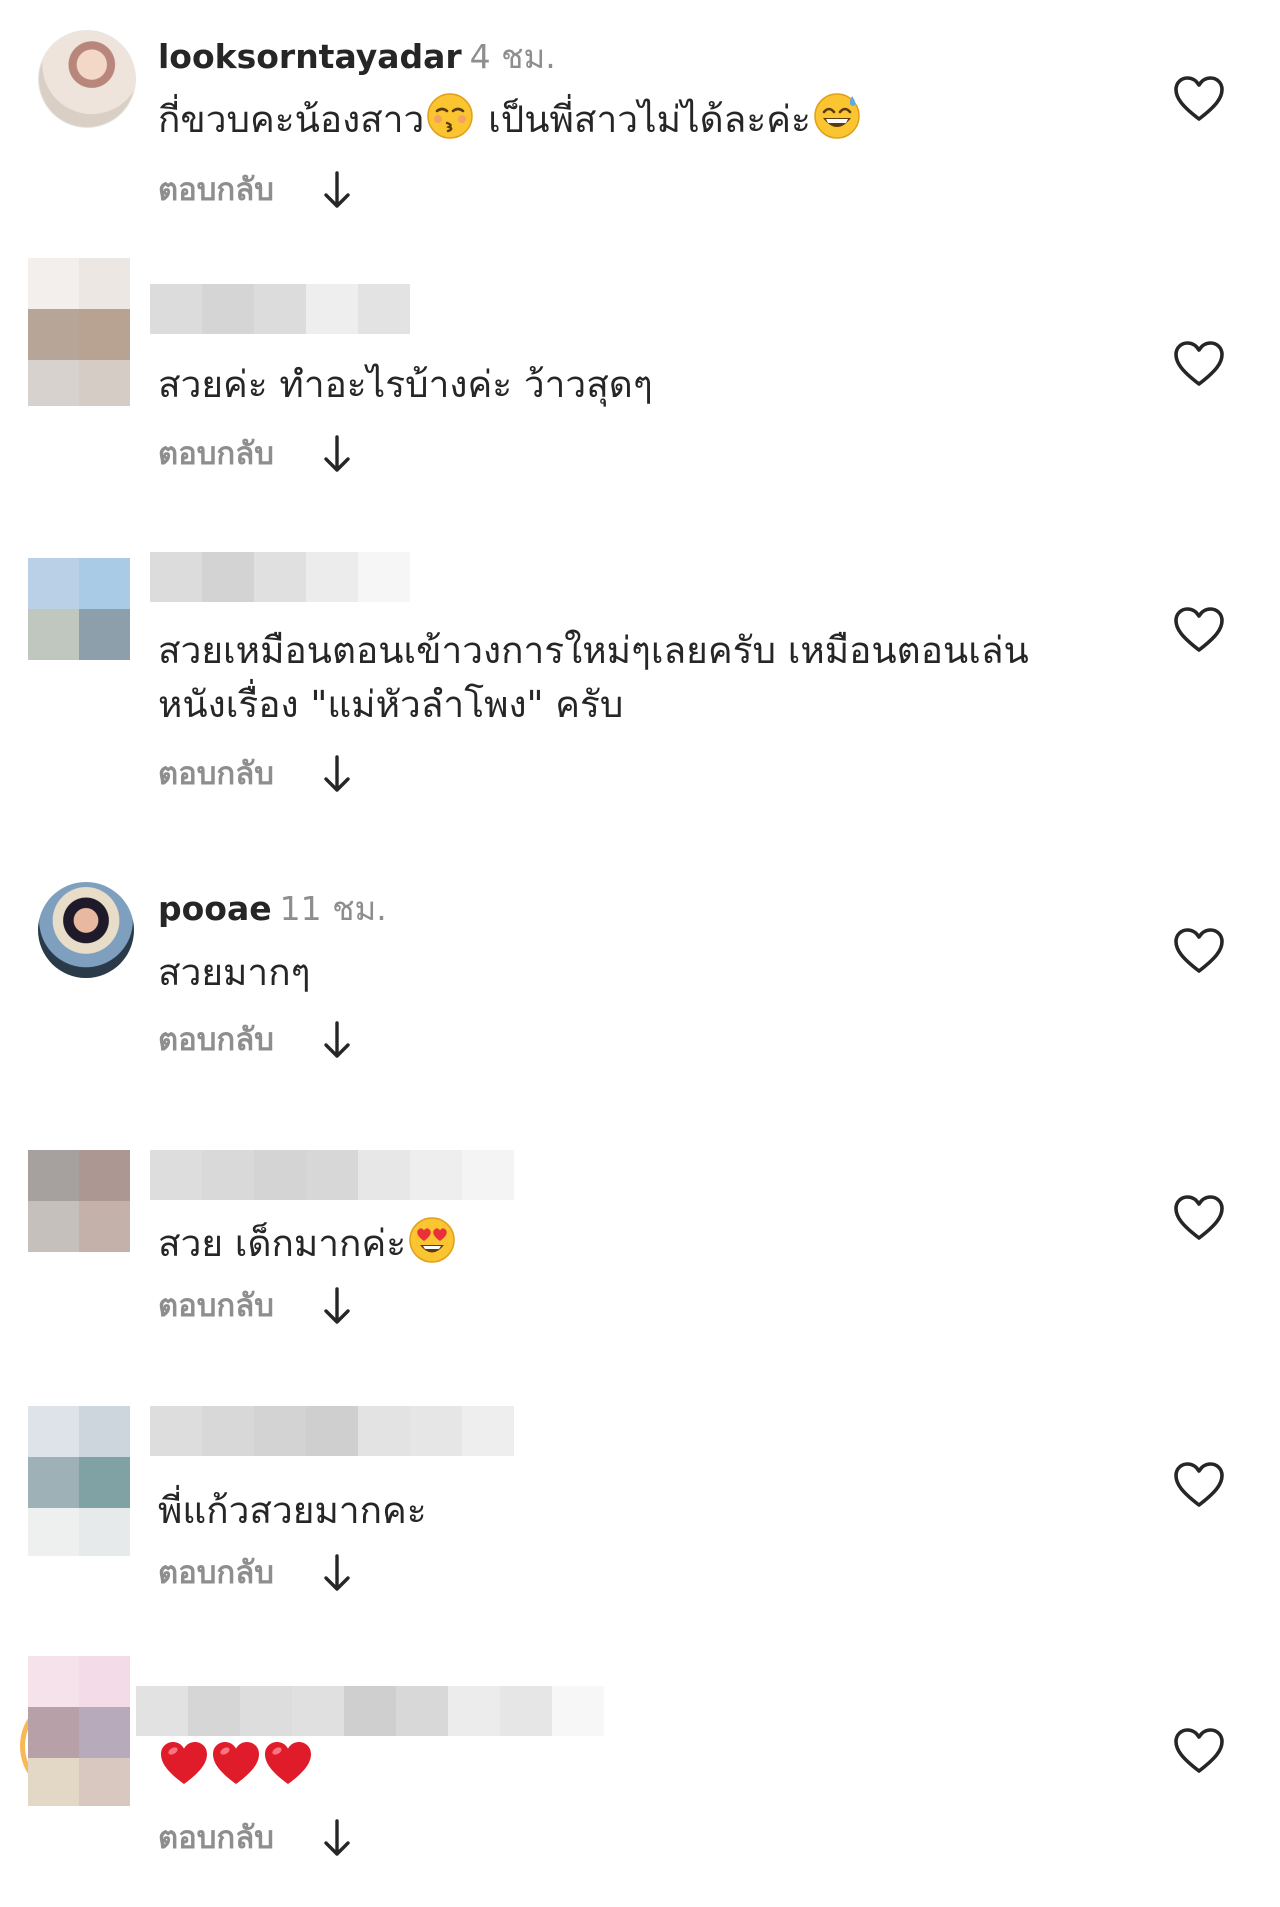 This screenshot has height=1907, width=1280. What do you see at coordinates (333, 908) in the screenshot?
I see `timestamp: 11 ชม.` at bounding box center [333, 908].